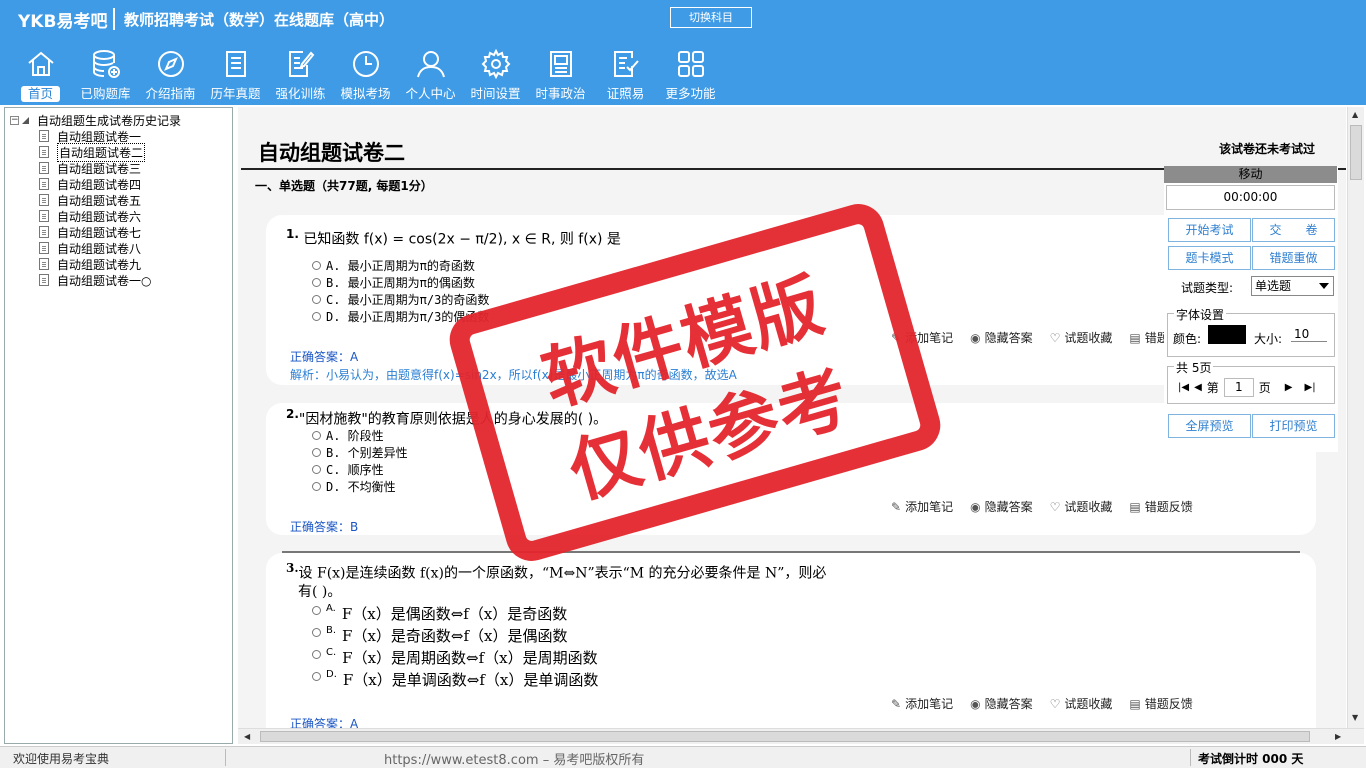  What do you see at coordinates (348, 435) in the screenshot?
I see `option: A. 阶段性` at bounding box center [348, 435].